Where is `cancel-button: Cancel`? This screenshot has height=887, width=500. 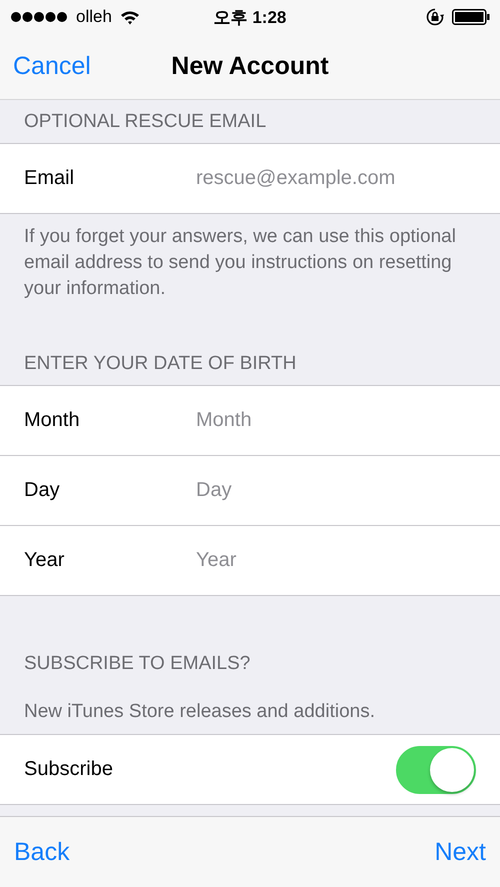 cancel-button: Cancel is located at coordinates (52, 66).